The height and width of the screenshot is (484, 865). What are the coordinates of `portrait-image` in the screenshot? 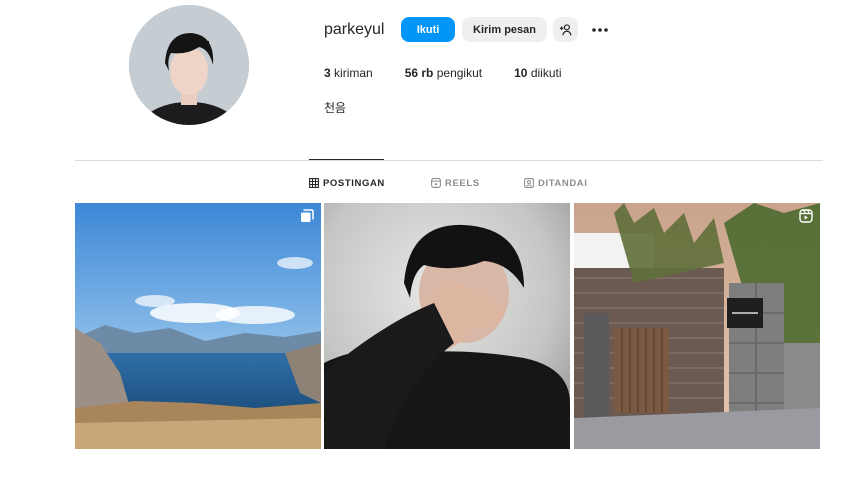 It's located at (447, 326).